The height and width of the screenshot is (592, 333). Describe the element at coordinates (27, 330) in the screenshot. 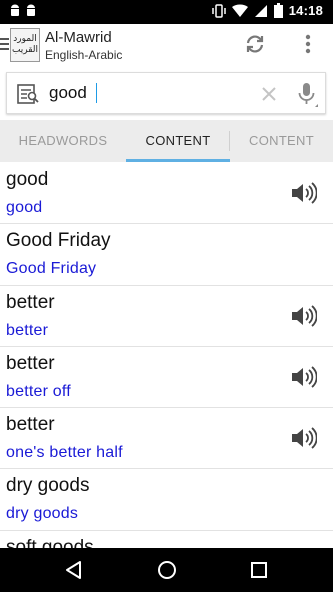

I see `translation: better` at that location.